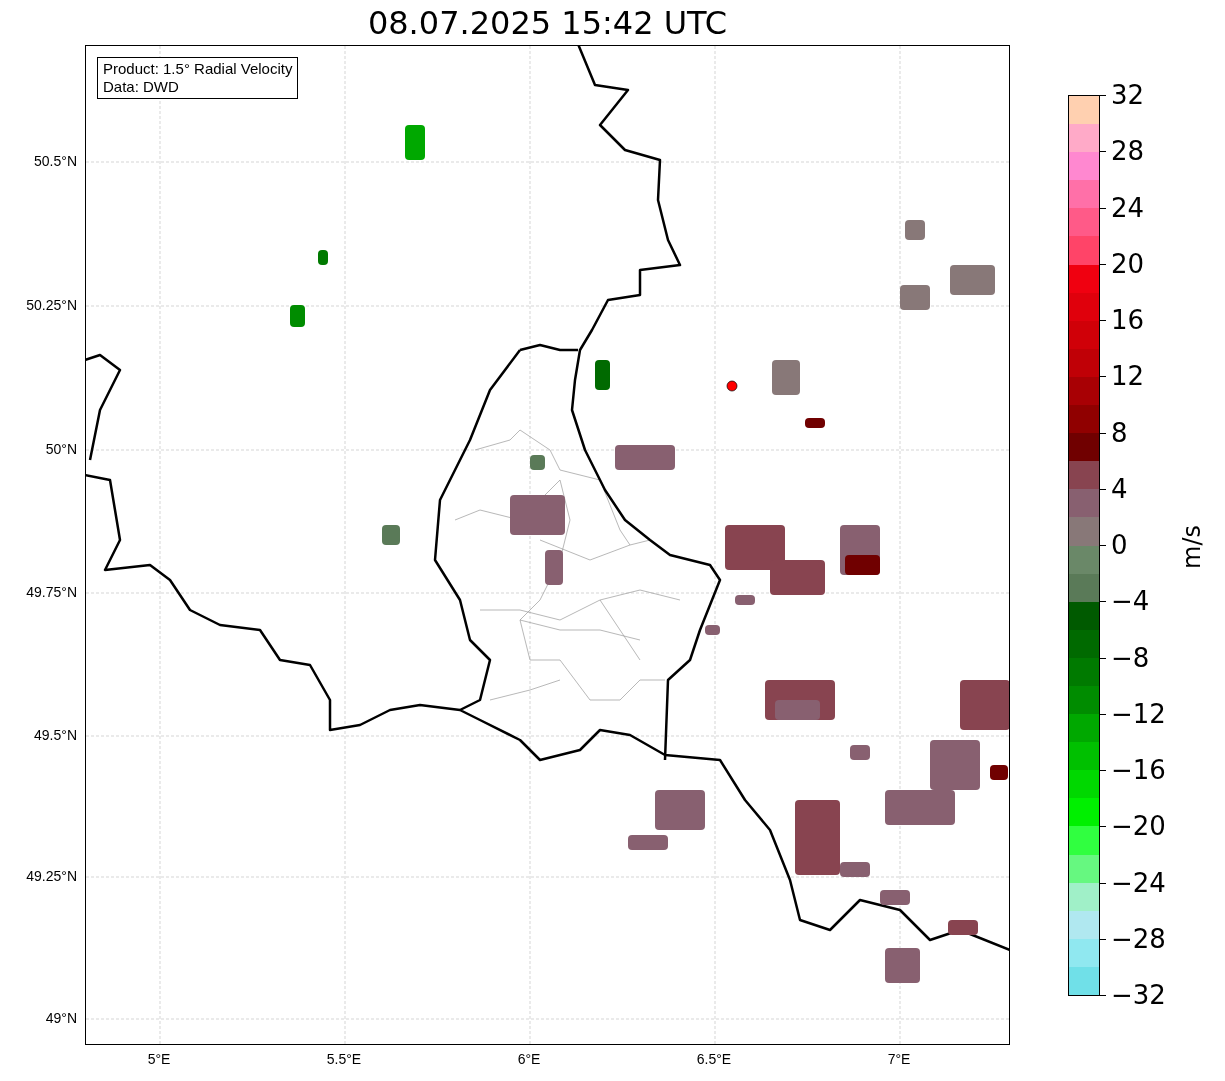 The width and height of the screenshot is (1225, 1081). What do you see at coordinates (1128, 263) in the screenshot?
I see `colorbar-tick-label: 20` at bounding box center [1128, 263].